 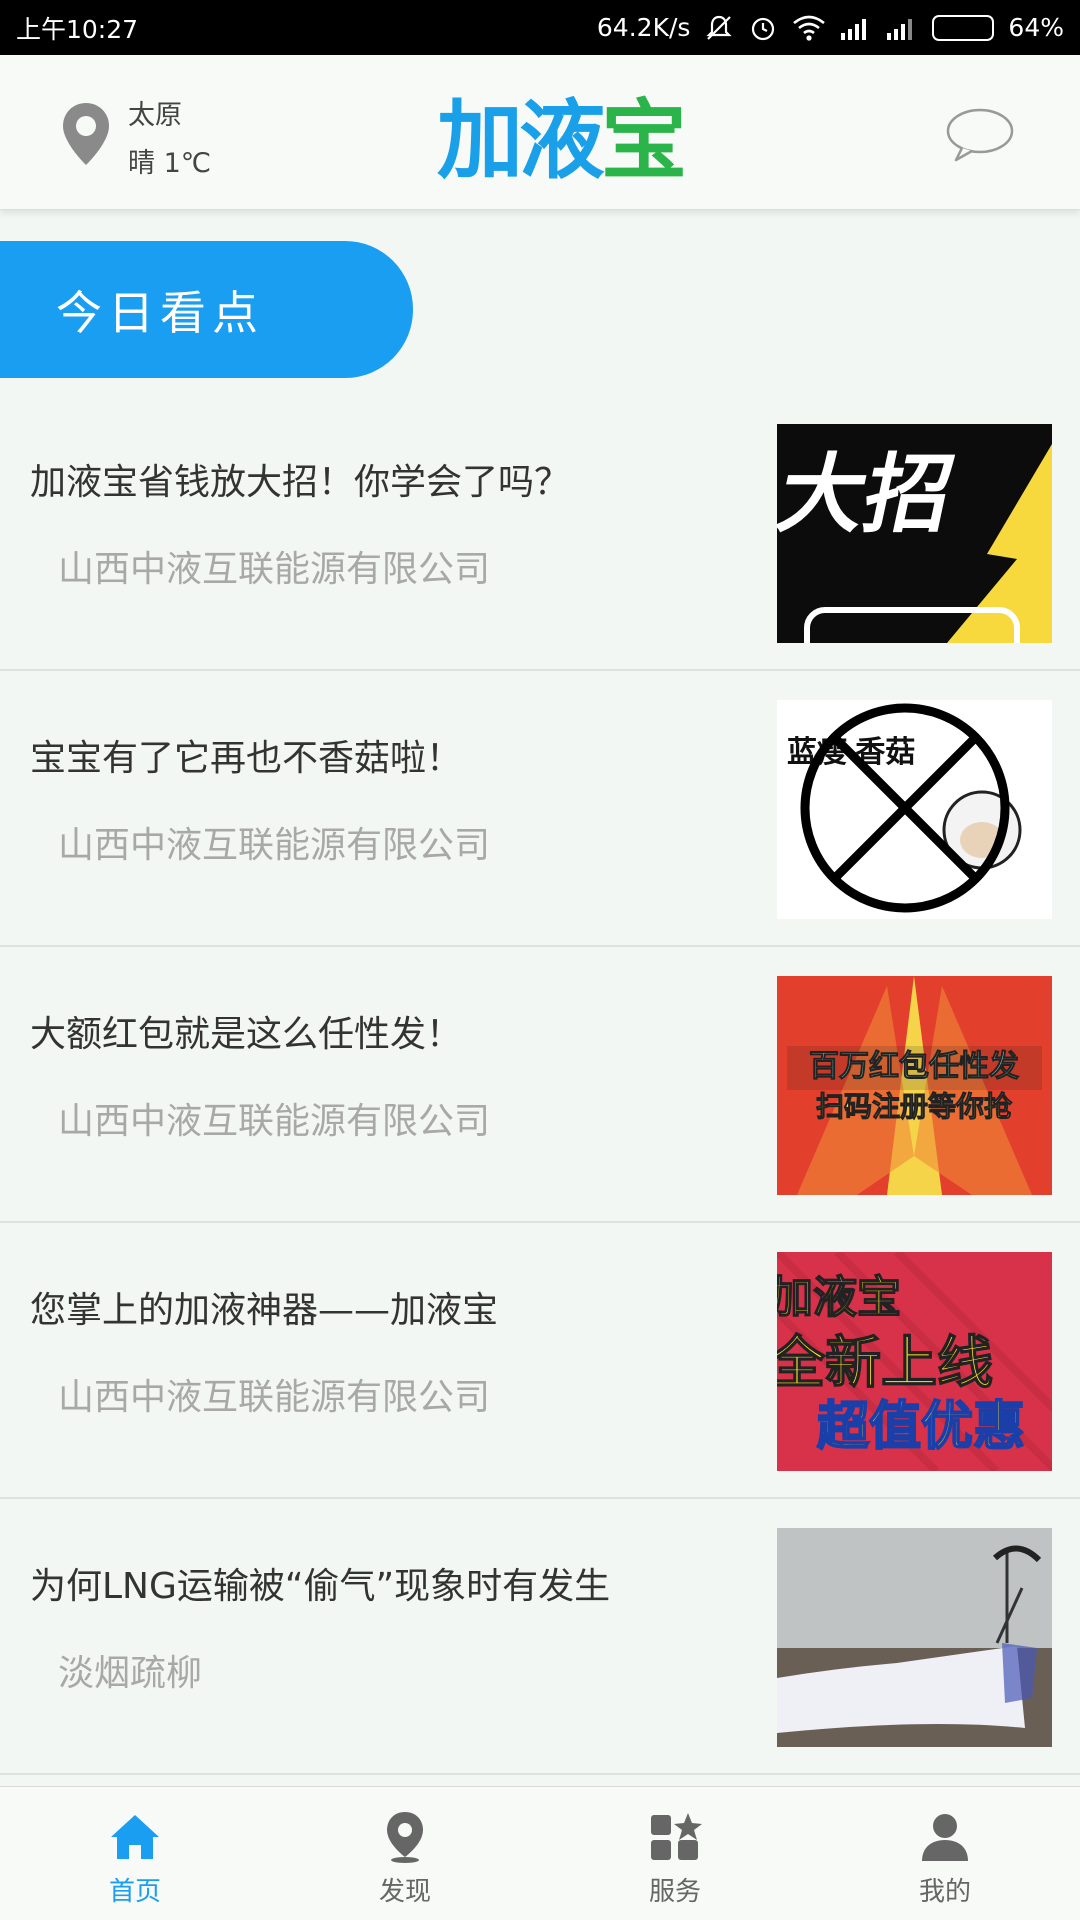 What do you see at coordinates (944, 1892) in the screenshot?
I see `nav-label: 我的` at bounding box center [944, 1892].